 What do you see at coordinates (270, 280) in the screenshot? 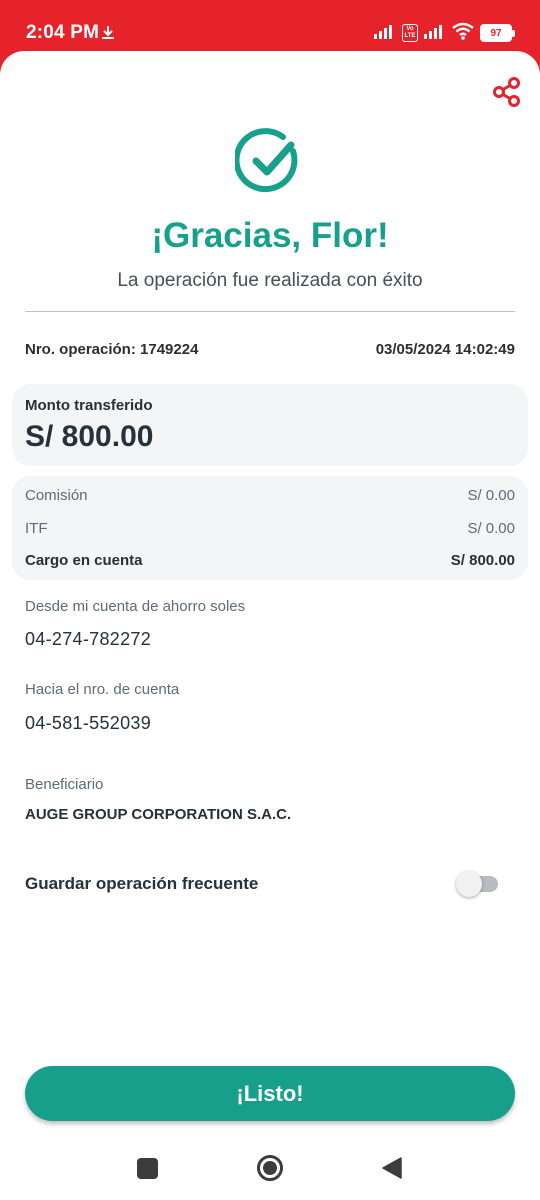
I see `page-subtitle: La operación fue realizada con éxito` at bounding box center [270, 280].